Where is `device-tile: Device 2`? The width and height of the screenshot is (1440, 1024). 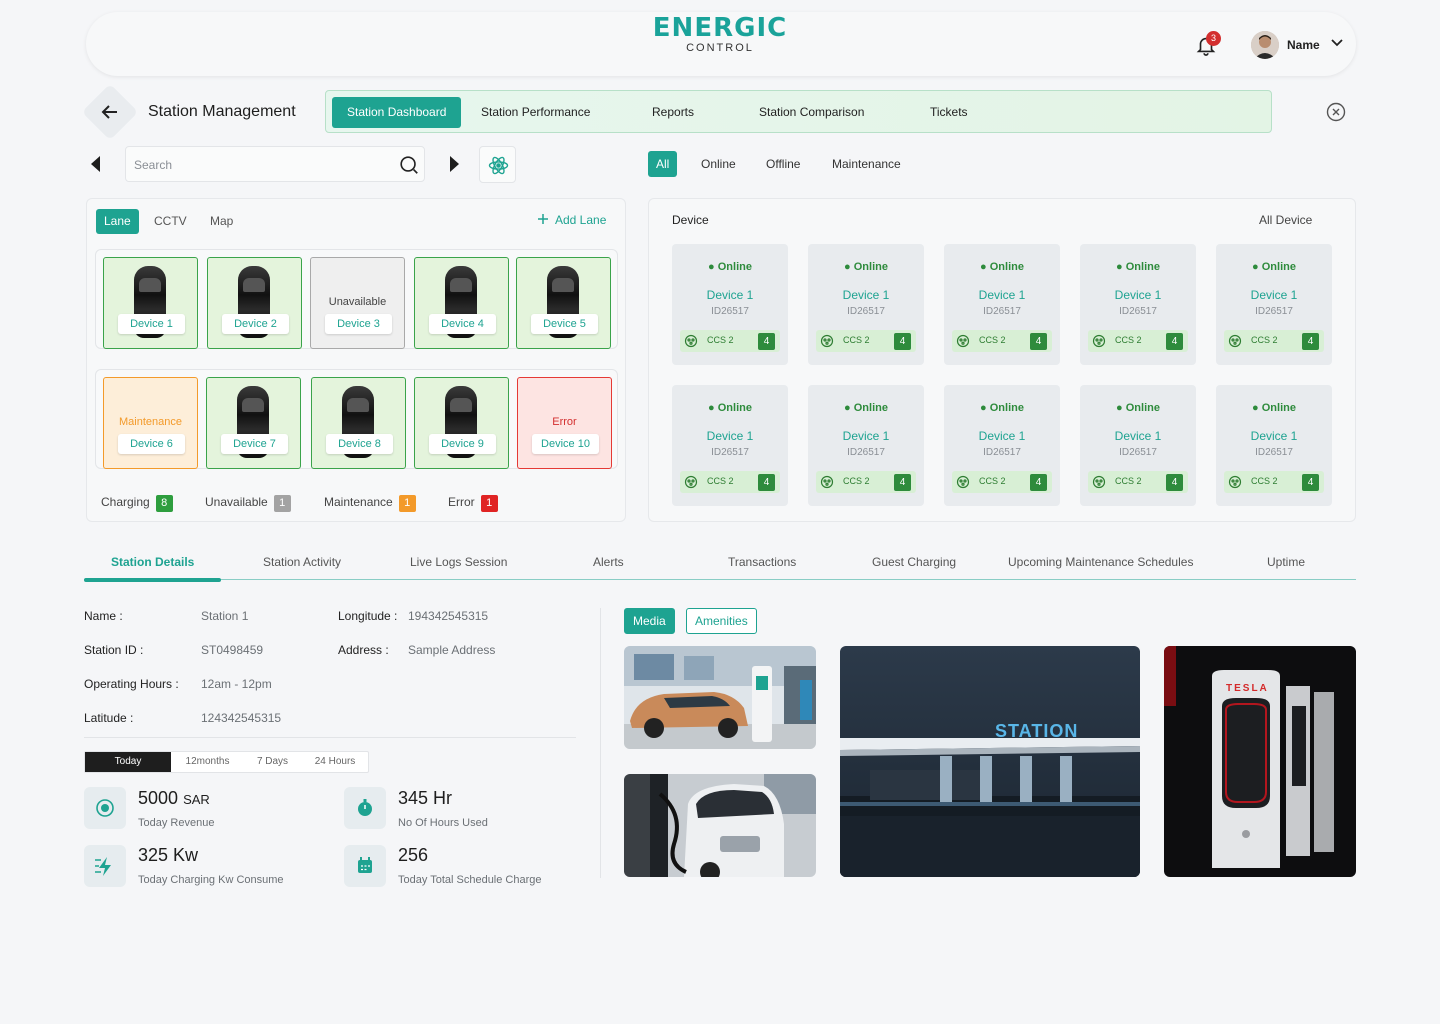
device-tile: Device 2 is located at coordinates (254, 303).